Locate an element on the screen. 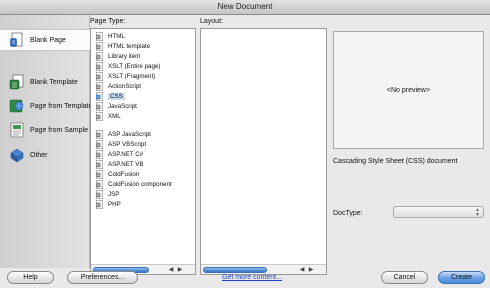  page-type-item-label: ColdFusion component is located at coordinates (140, 184).